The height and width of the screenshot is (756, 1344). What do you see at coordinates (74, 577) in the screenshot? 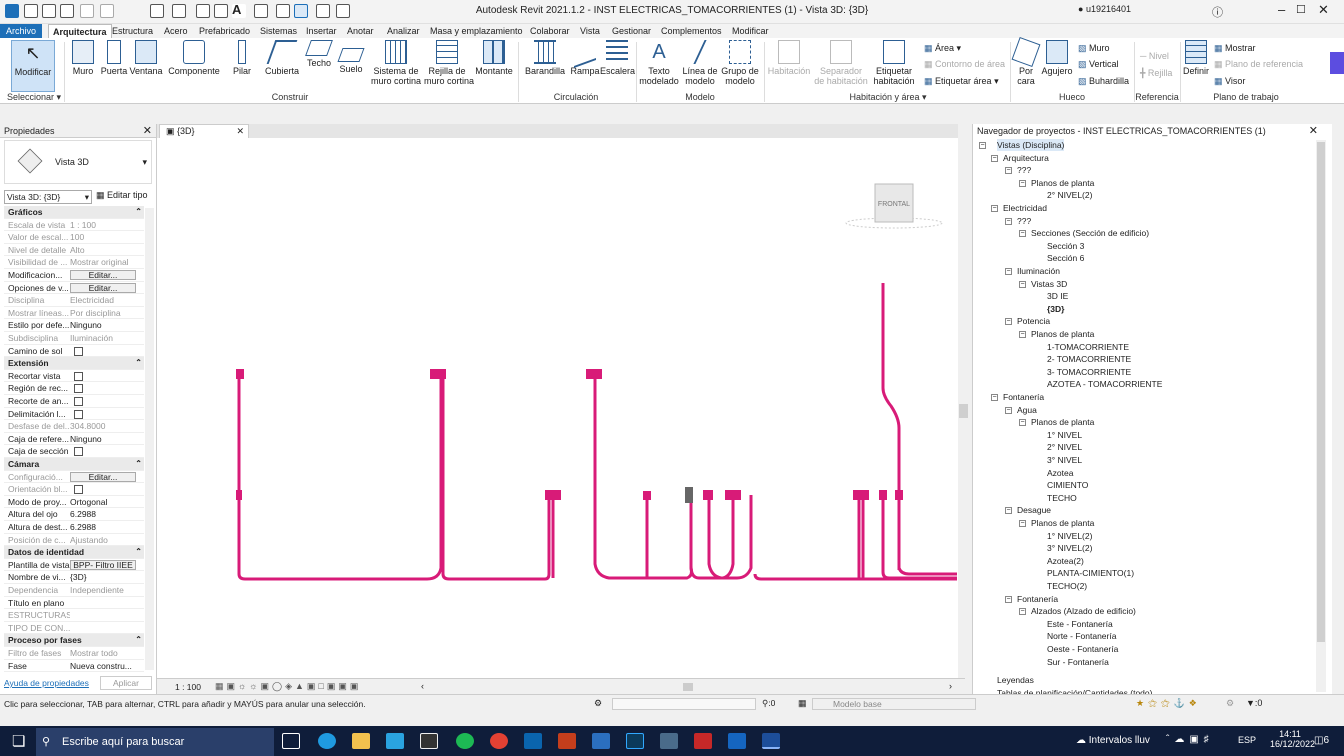
I see `property-row: Nombre de vi... {3D}` at bounding box center [74, 577].